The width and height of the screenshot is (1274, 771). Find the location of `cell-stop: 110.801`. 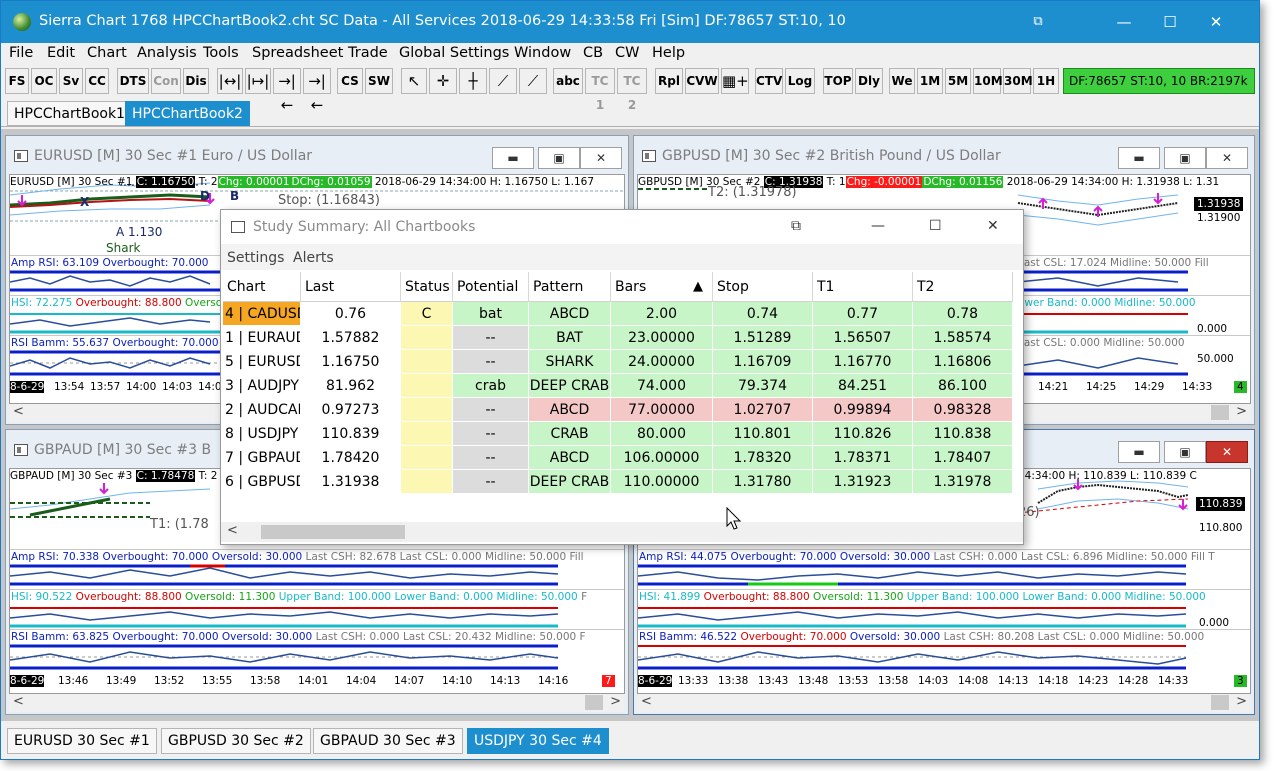

cell-stop: 110.801 is located at coordinates (763, 434).